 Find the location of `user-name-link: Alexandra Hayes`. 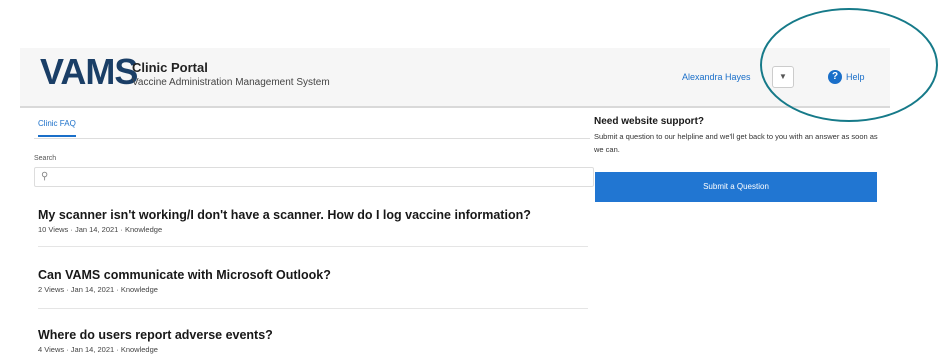

user-name-link: Alexandra Hayes is located at coordinates (716, 77).